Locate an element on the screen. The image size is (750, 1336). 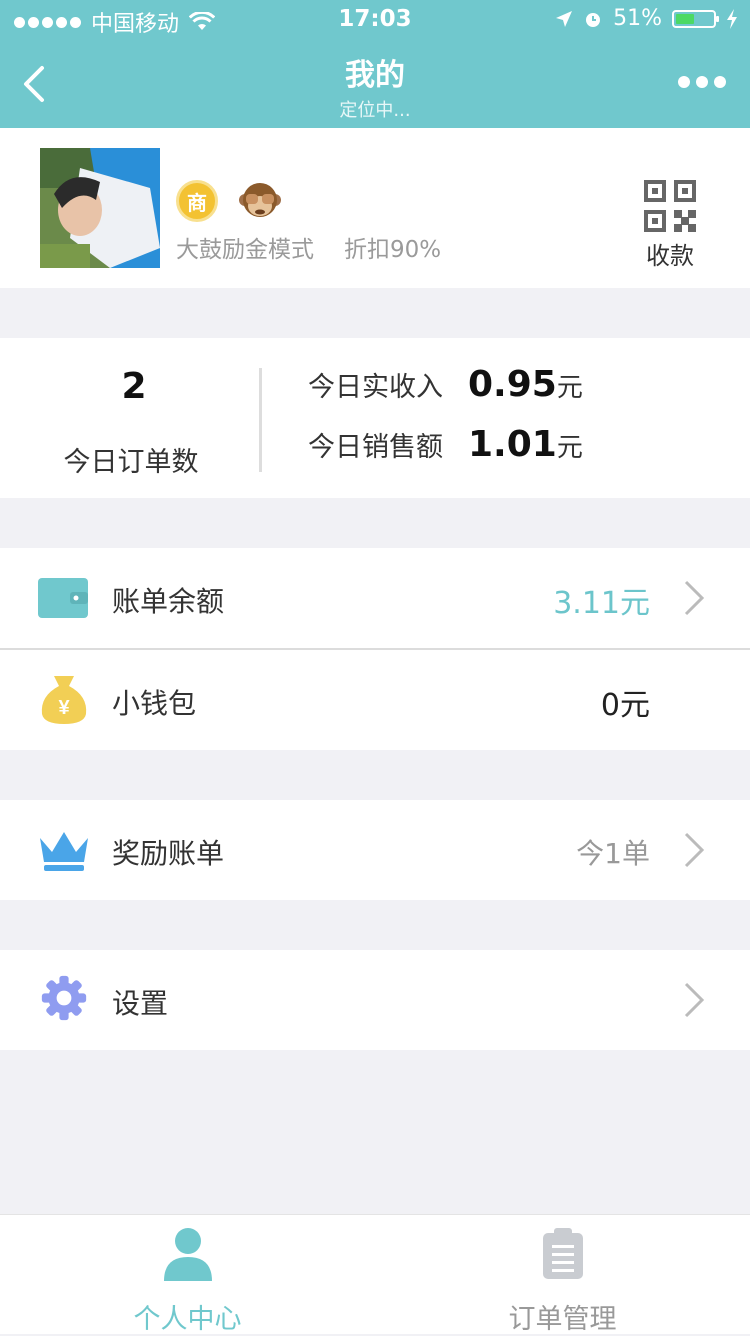
profile-mode-text: 大鼓励金模式 is located at coordinates (245, 250).